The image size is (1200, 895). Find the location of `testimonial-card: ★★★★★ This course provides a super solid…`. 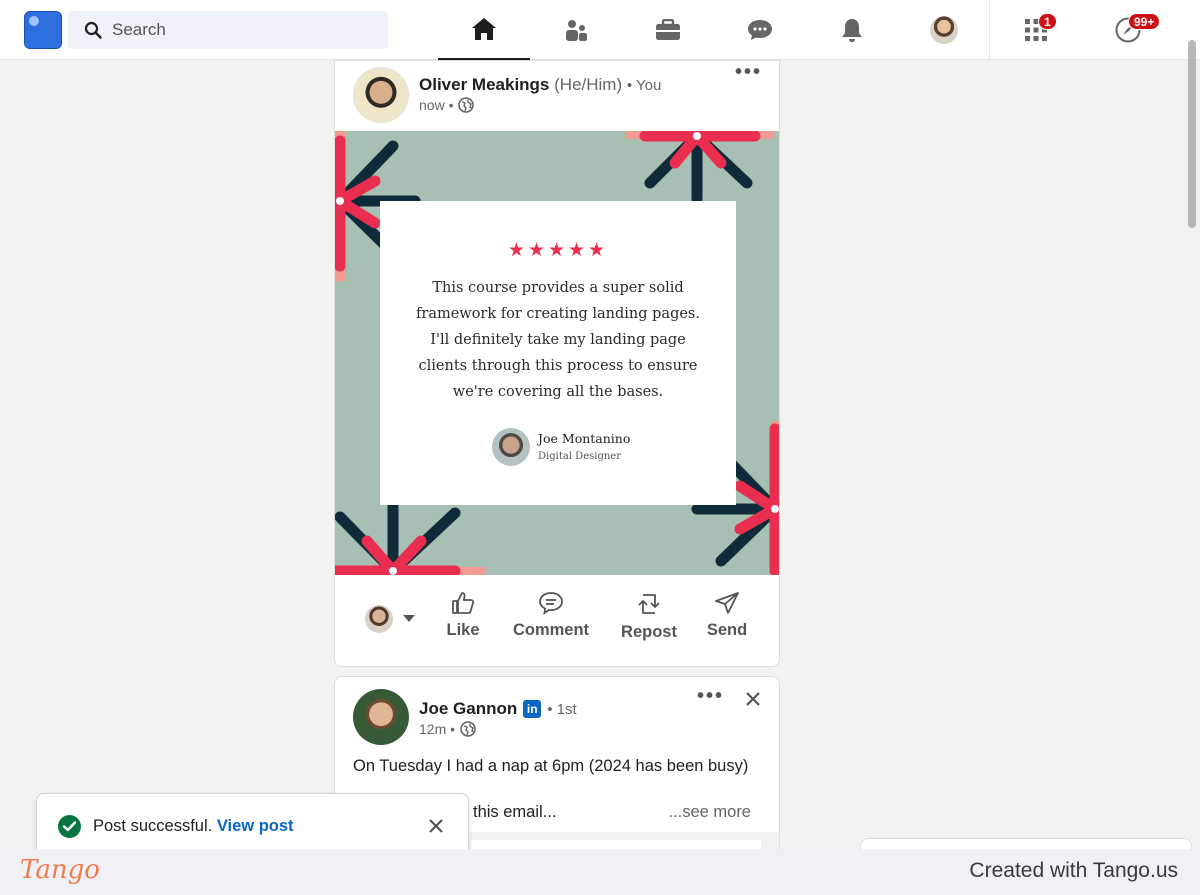

testimonial-card: ★★★★★ This course provides a super solid… is located at coordinates (558, 353).